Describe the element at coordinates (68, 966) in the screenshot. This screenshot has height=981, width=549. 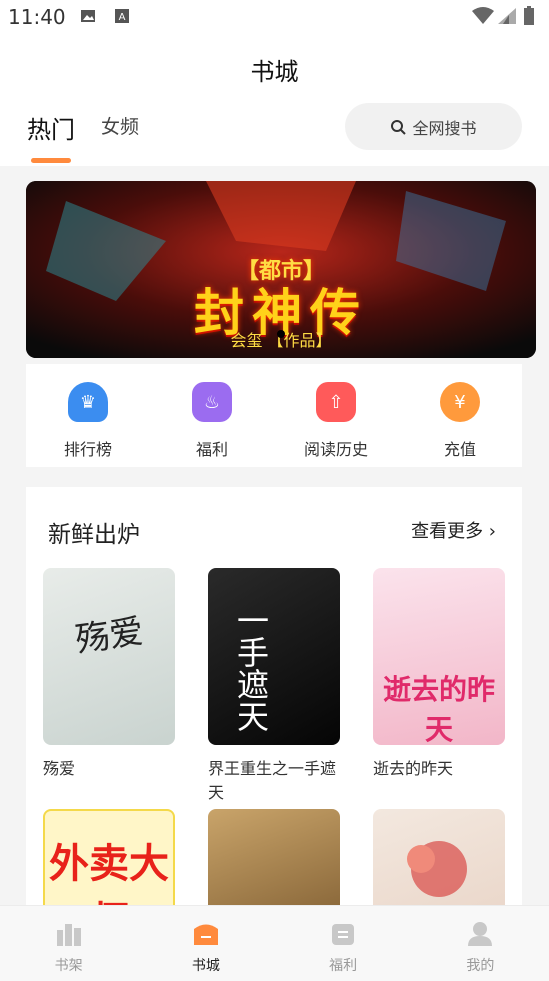
I see `nav-label: 书架` at that location.